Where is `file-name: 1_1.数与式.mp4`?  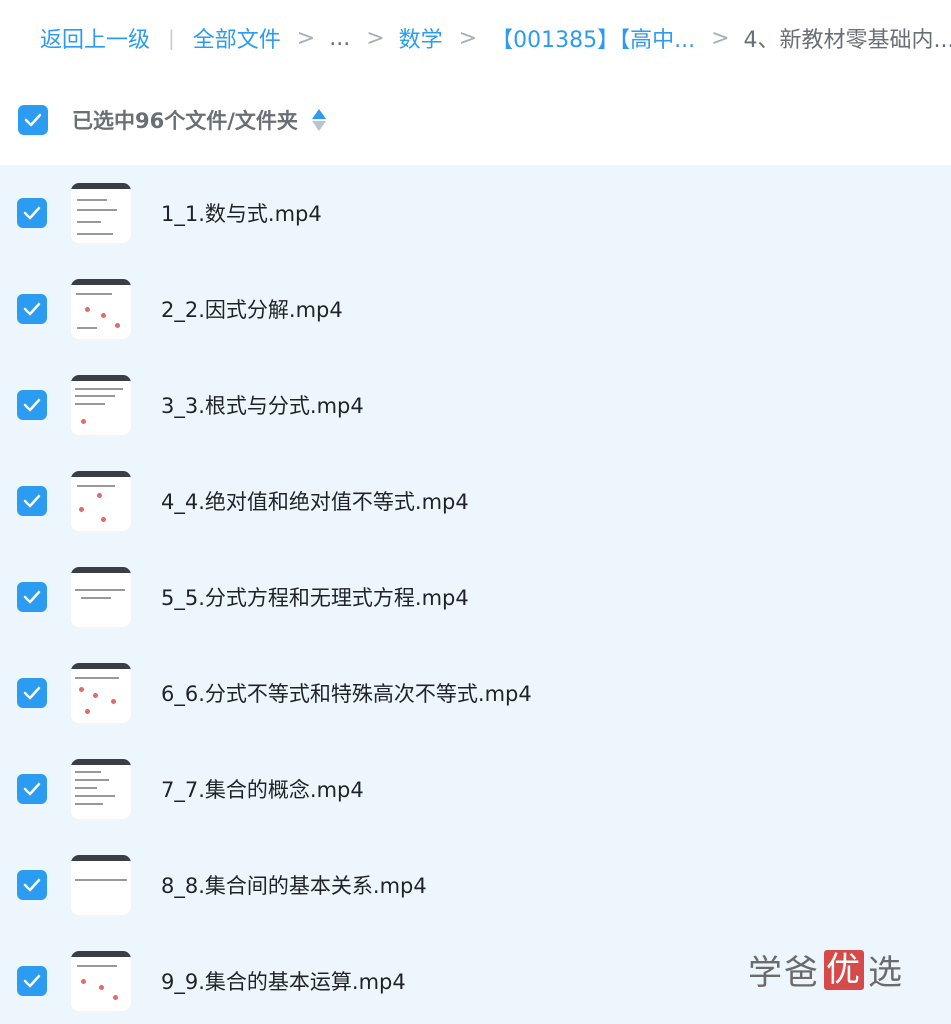 file-name: 1_1.数与式.mp4 is located at coordinates (241, 214).